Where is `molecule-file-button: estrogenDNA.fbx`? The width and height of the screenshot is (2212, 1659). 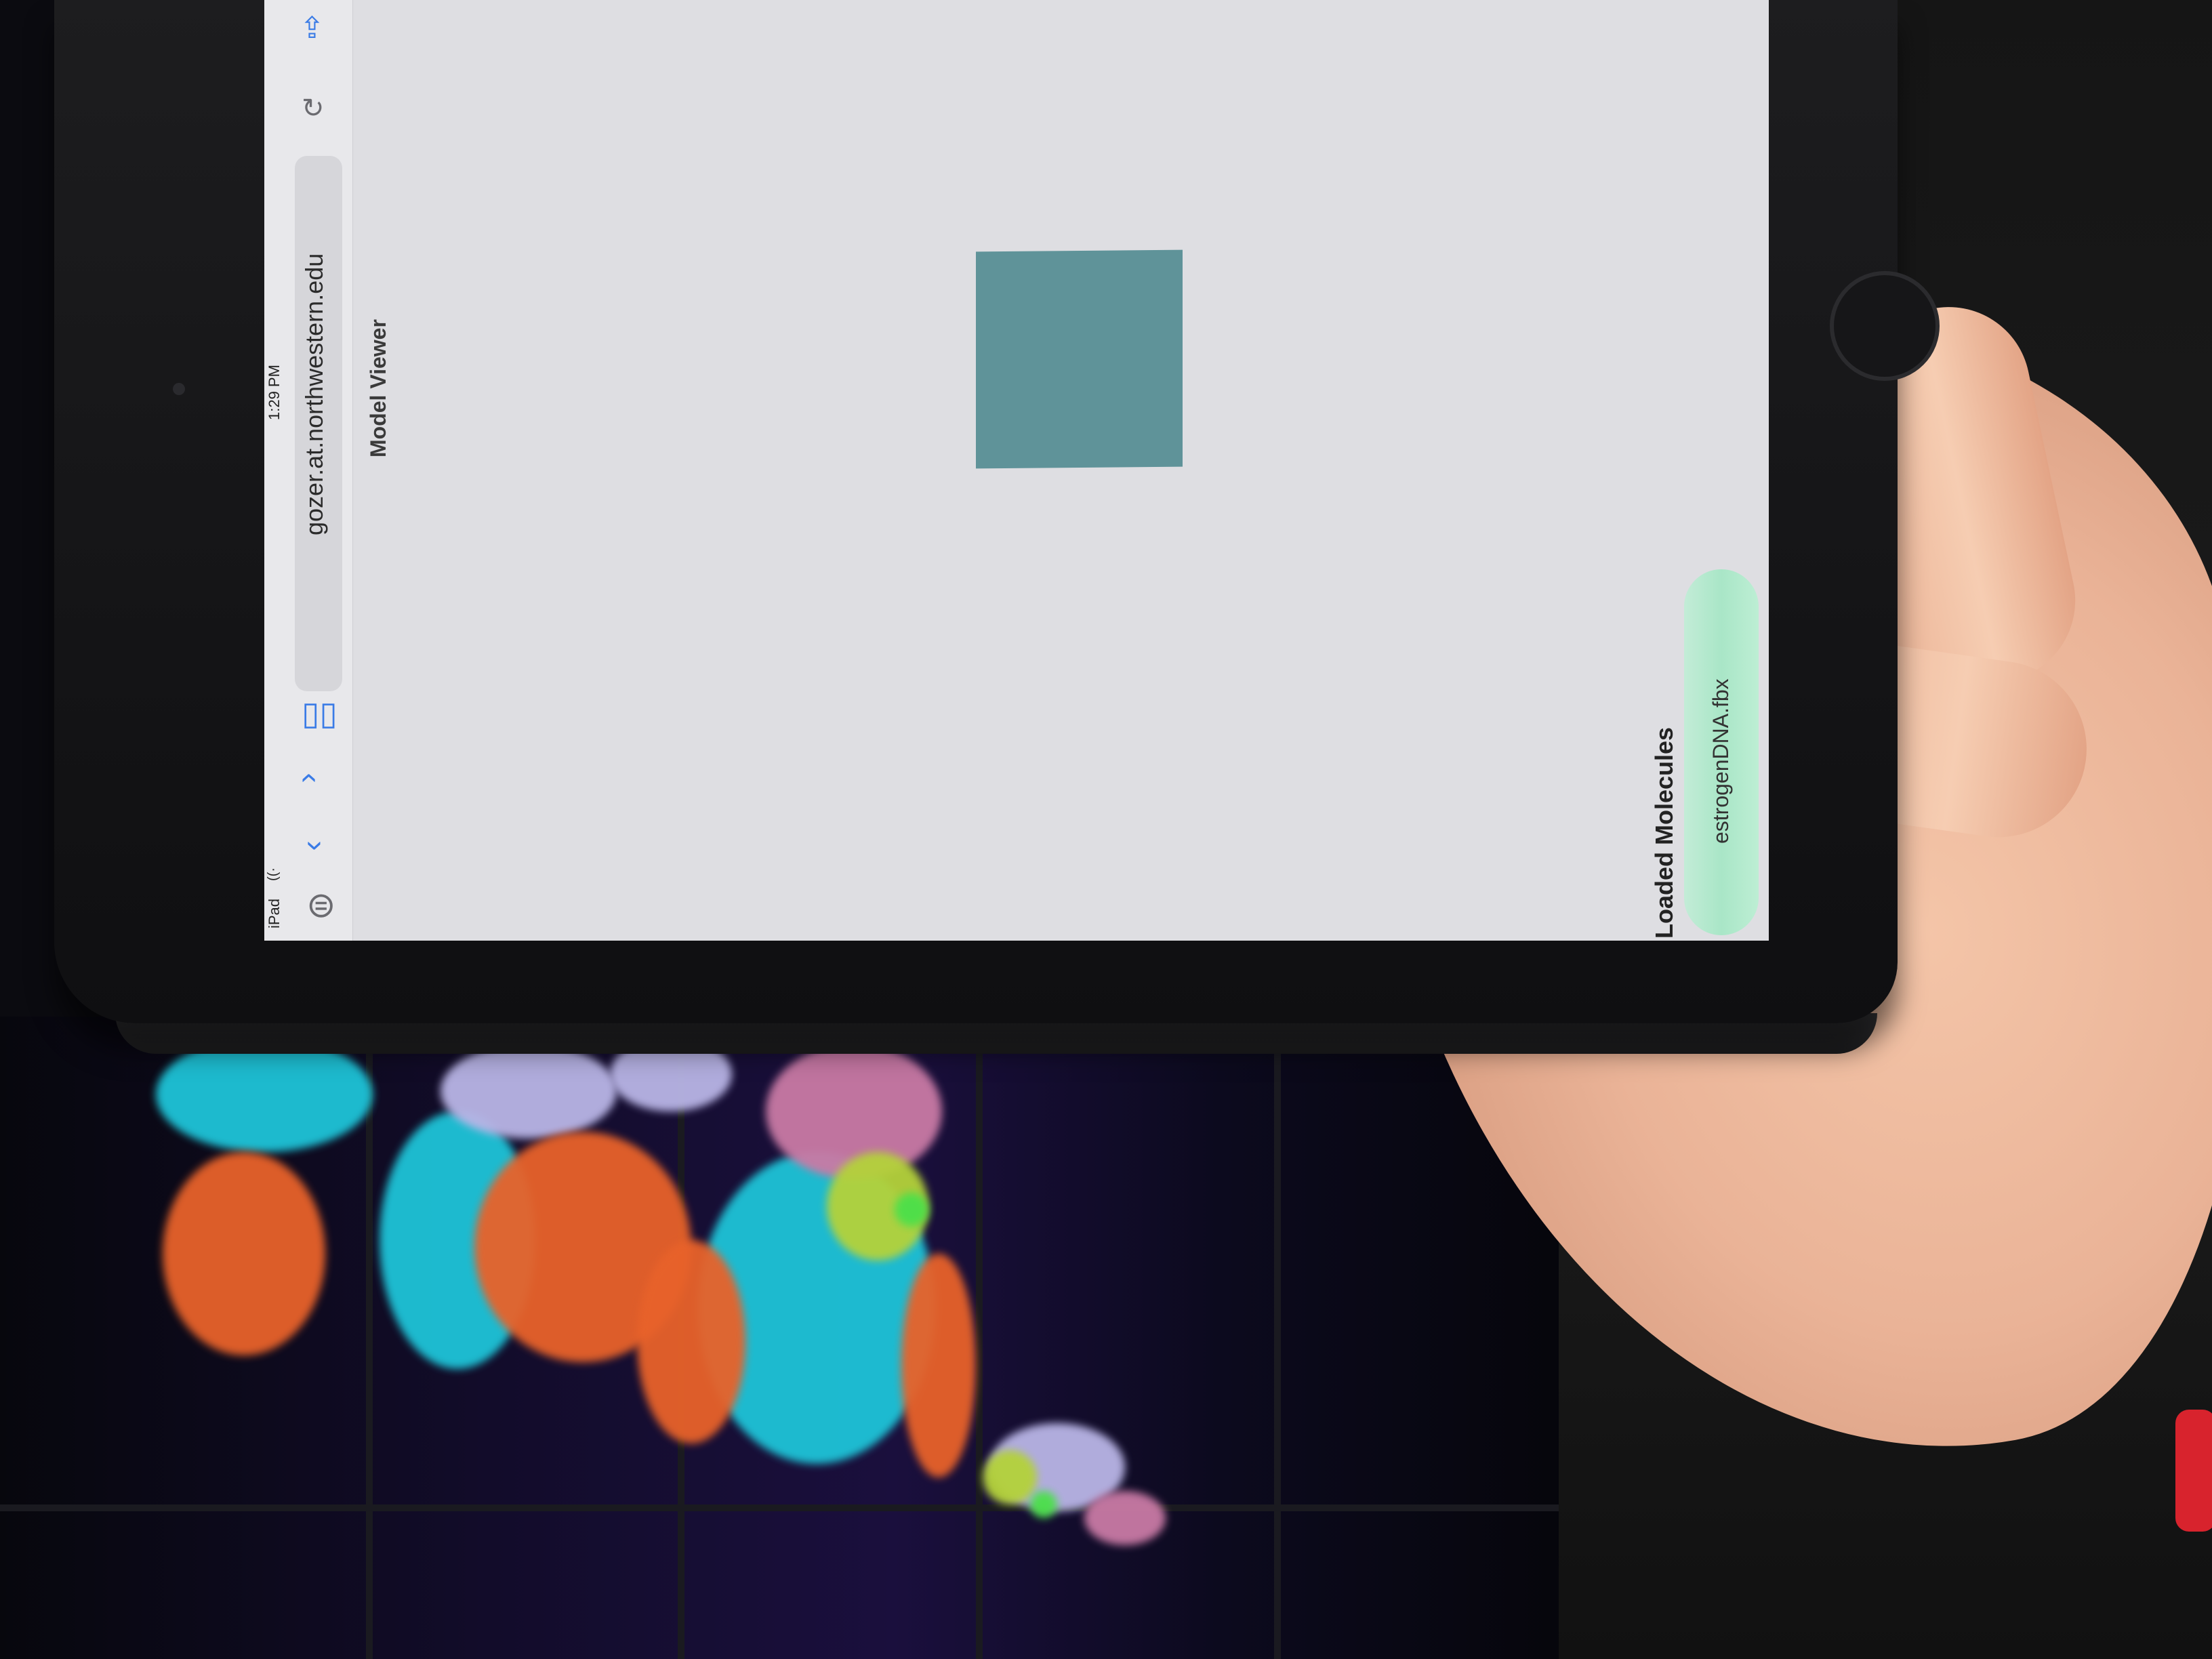 molecule-file-button: estrogenDNA.fbx is located at coordinates (1722, 752).